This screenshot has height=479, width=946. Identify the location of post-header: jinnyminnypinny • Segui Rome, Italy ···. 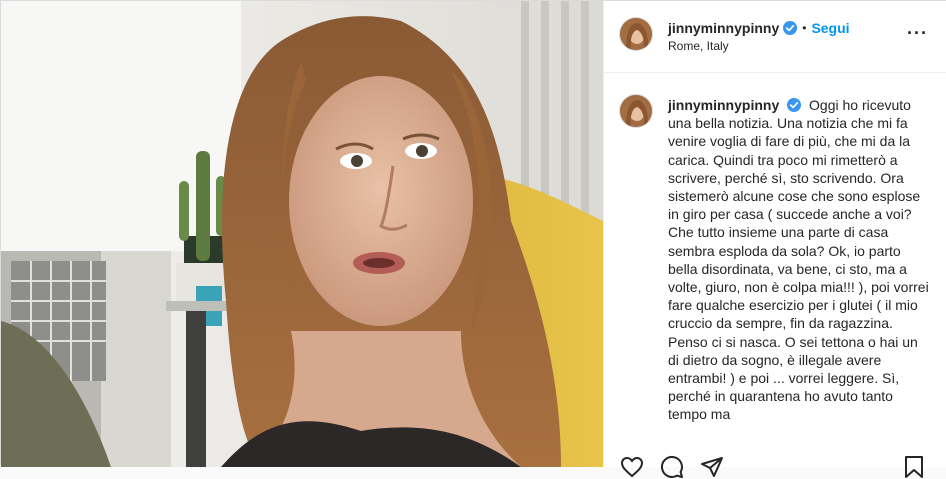
(775, 37).